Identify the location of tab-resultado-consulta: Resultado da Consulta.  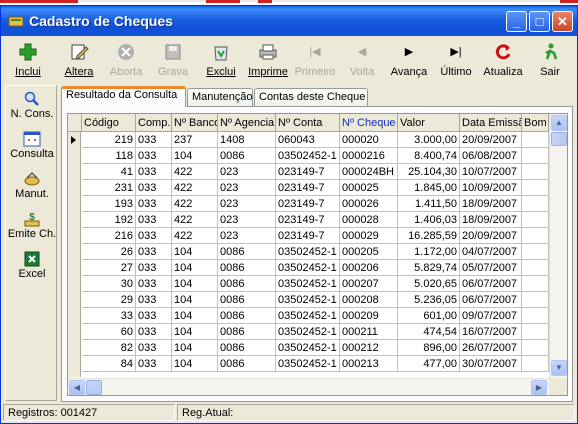
(123, 96).